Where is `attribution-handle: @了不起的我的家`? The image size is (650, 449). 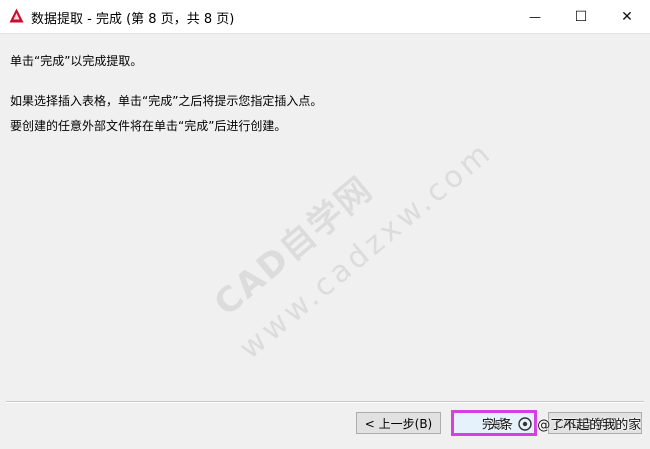 attribution-handle: @了不起的我的家 is located at coordinates (589, 425).